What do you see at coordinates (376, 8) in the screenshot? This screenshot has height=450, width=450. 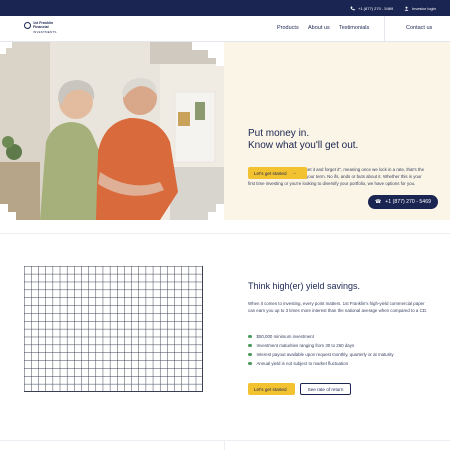 I see `phone-text: +1 (877) 270 - 5469` at bounding box center [376, 8].